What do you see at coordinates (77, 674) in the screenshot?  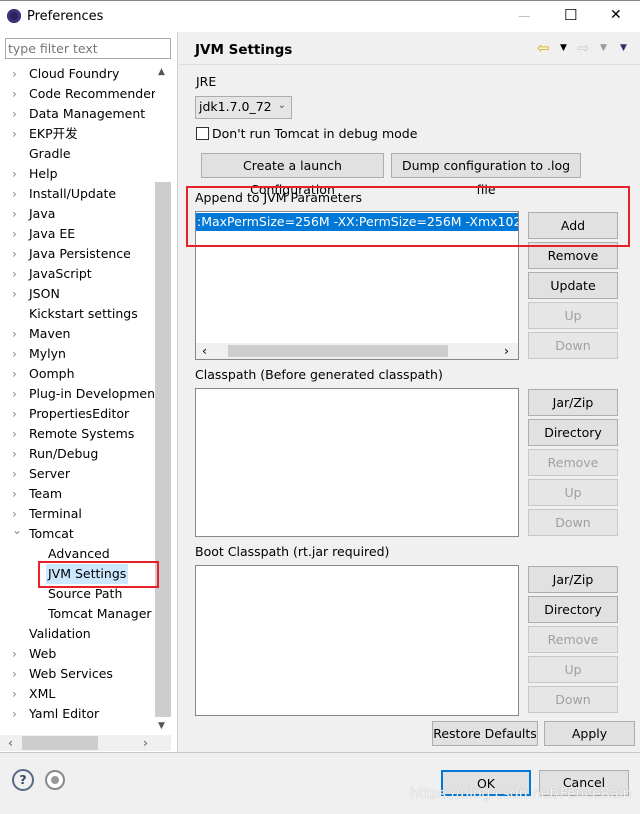 I see `tree-item: › Web Services` at bounding box center [77, 674].